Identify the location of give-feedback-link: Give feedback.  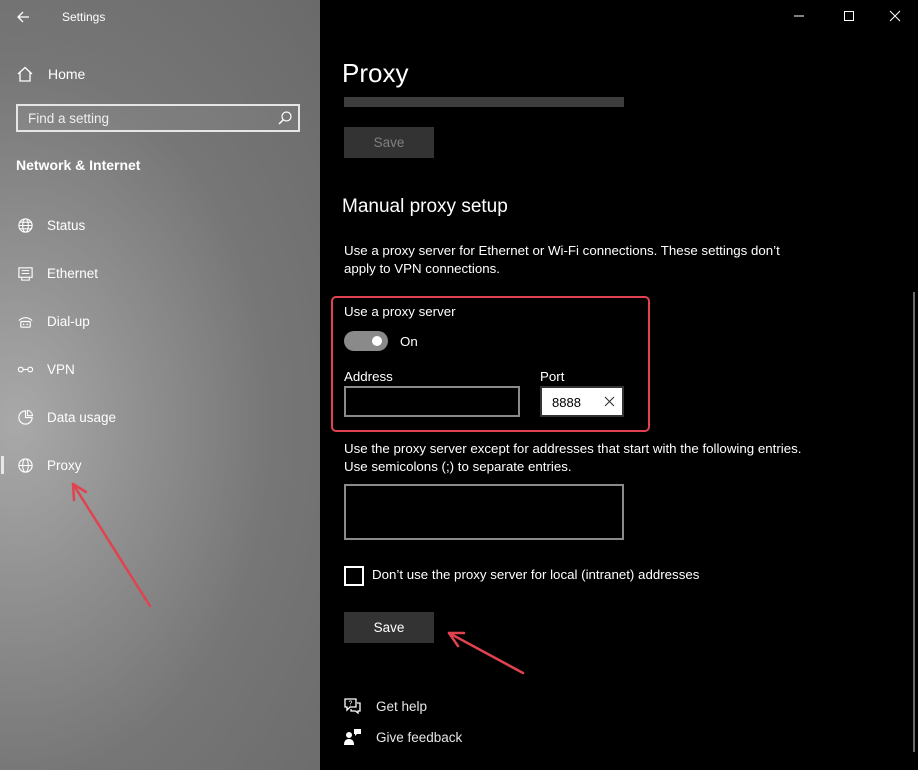
(402, 737).